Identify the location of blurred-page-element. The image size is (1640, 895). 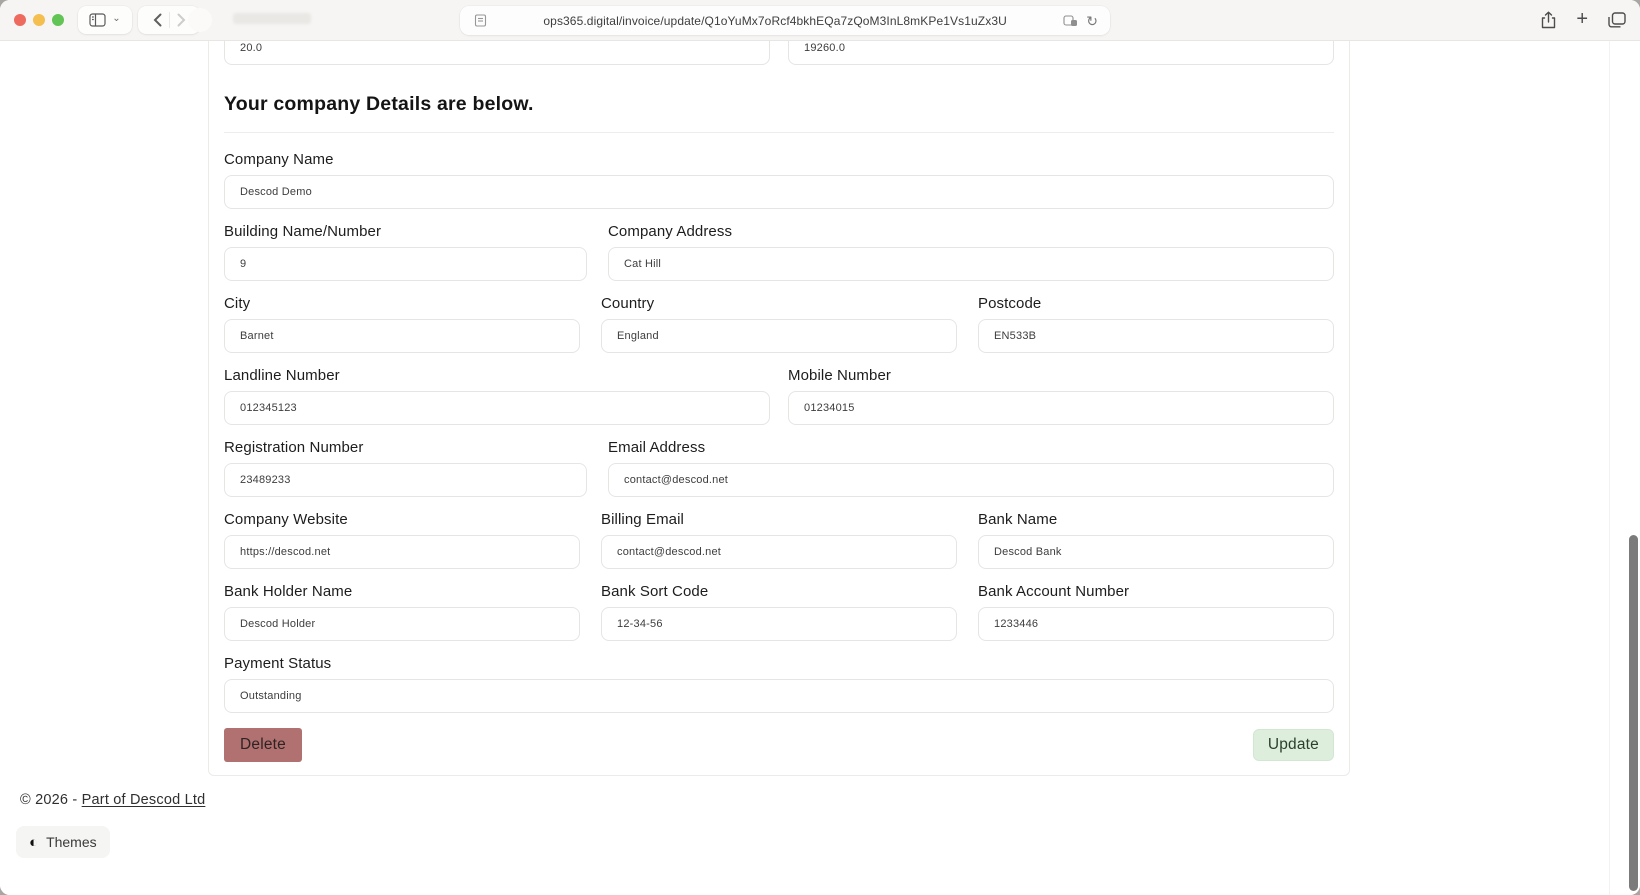
(200, 20).